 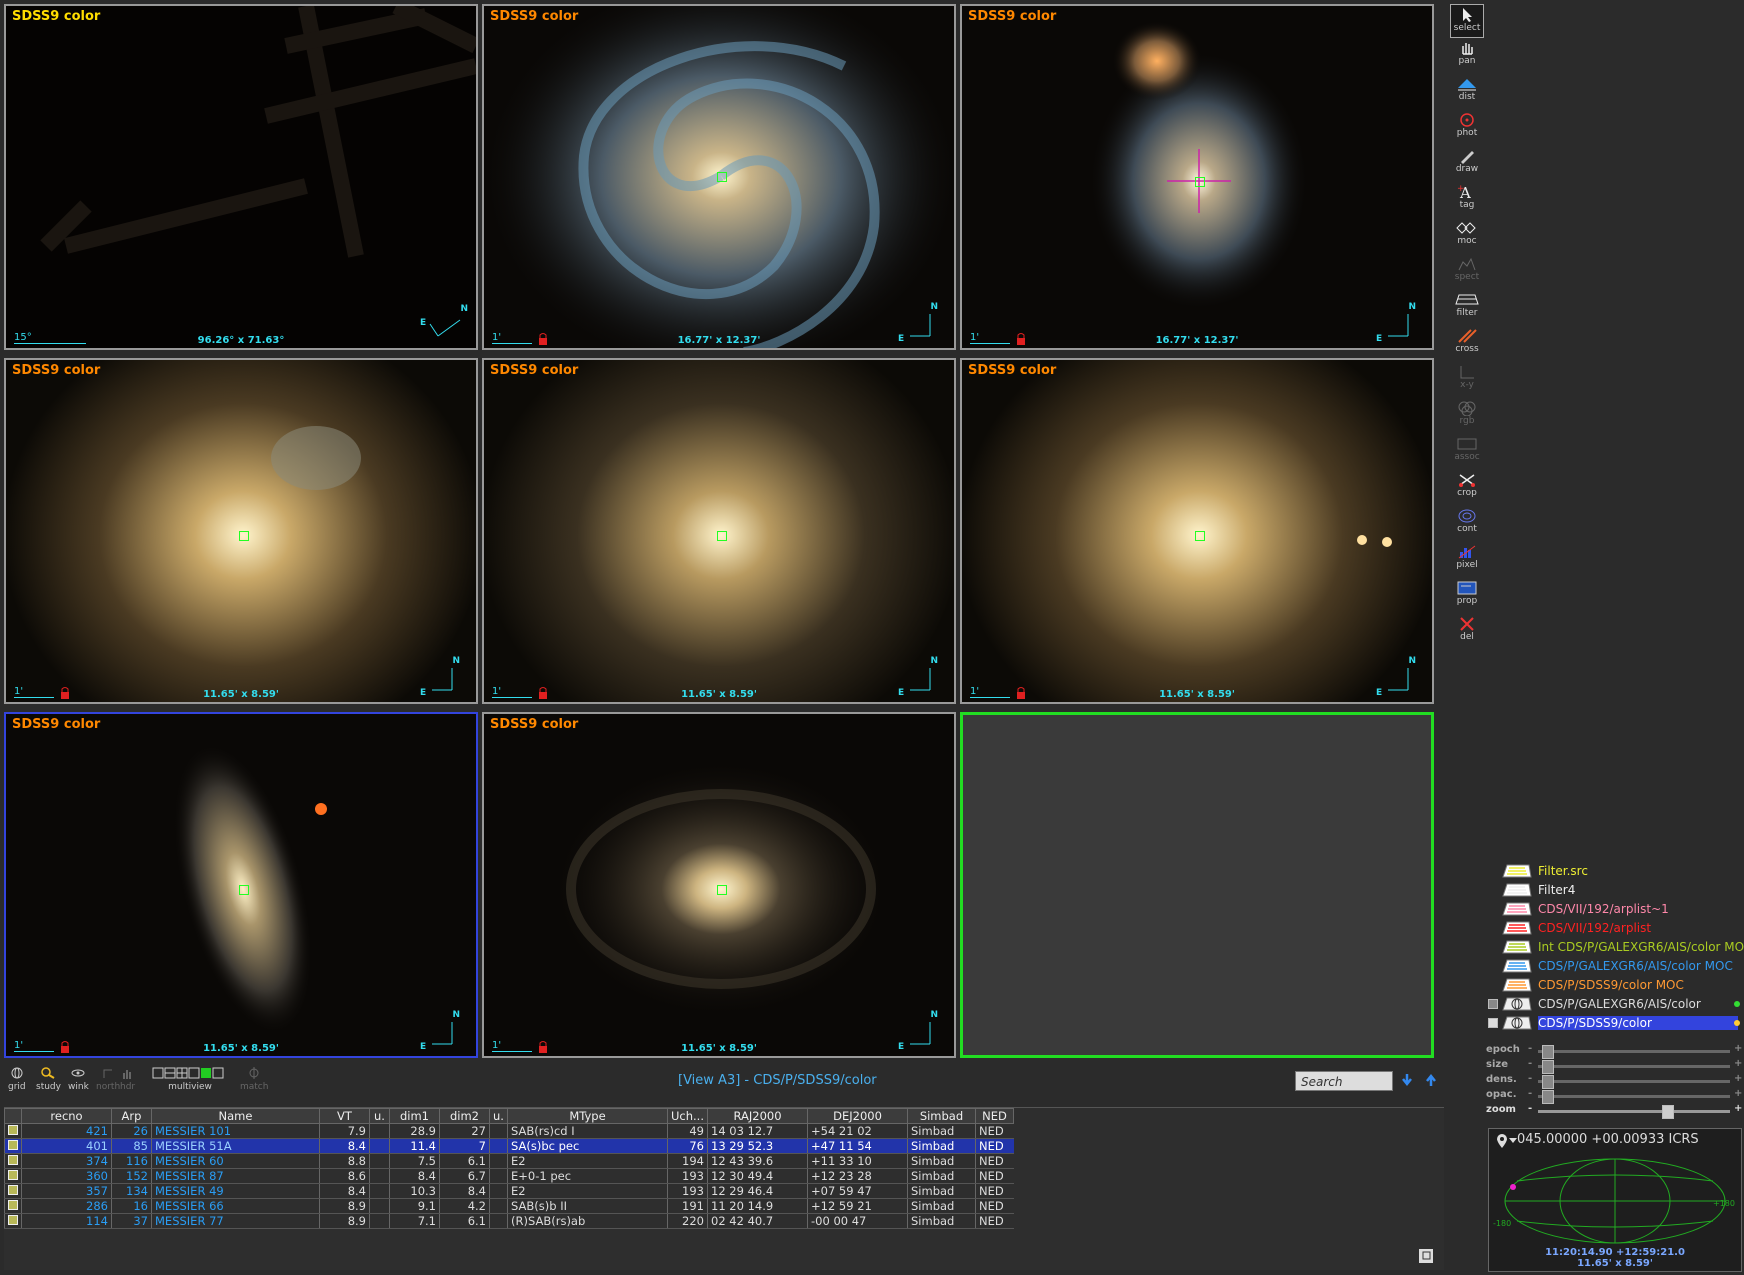 What do you see at coordinates (1467, 561) in the screenshot?
I see `pixel-tool: pixel` at bounding box center [1467, 561].